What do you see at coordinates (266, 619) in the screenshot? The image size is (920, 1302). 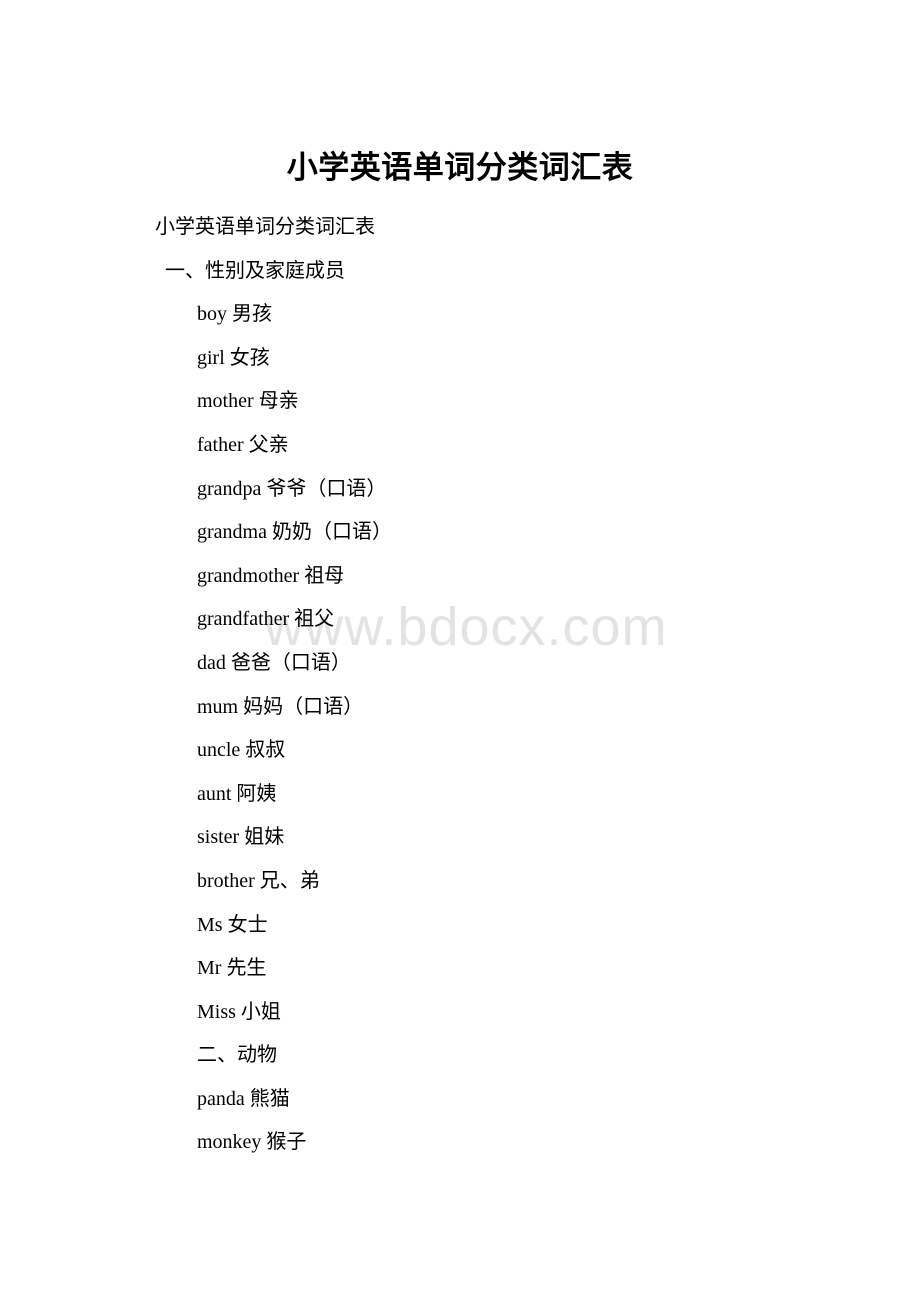 I see `document-line: grandfather 祖父` at bounding box center [266, 619].